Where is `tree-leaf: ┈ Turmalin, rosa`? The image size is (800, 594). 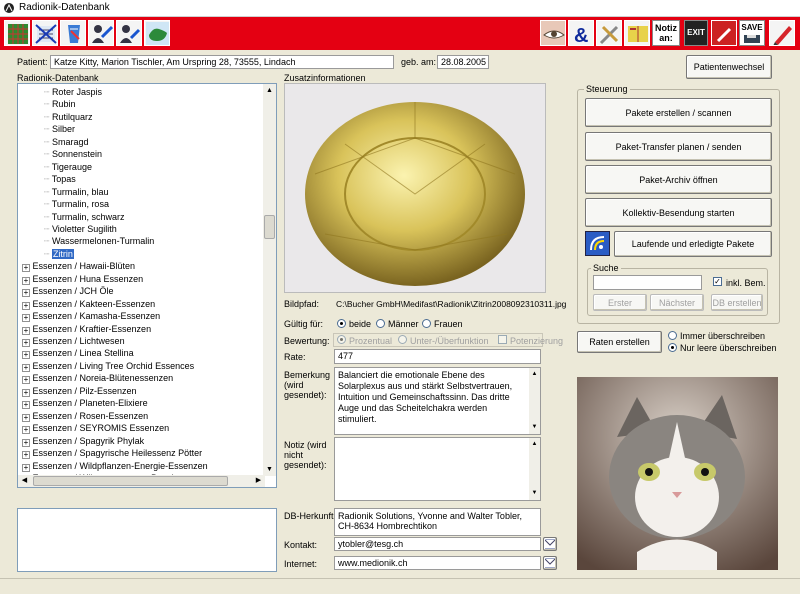
tree-leaf: ┈ Turmalin, rosa is located at coordinates (76, 204).